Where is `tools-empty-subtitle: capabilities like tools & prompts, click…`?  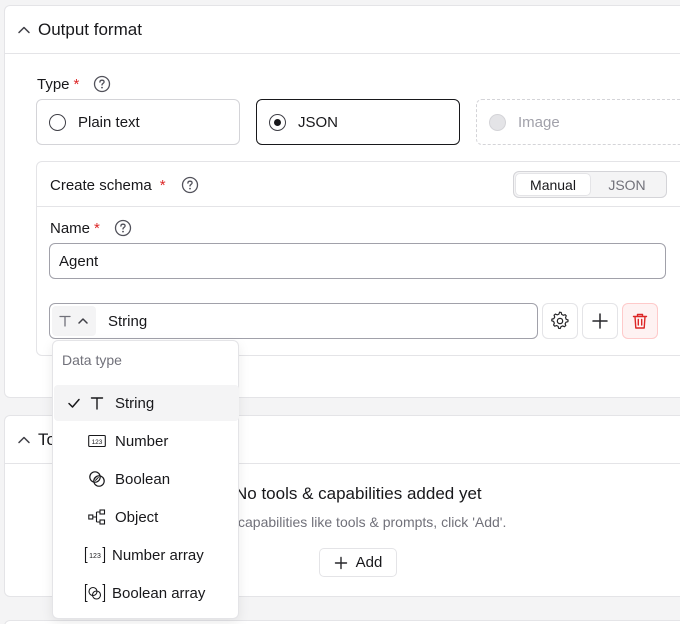 tools-empty-subtitle: capabilities like tools & prompts, click… is located at coordinates (372, 522).